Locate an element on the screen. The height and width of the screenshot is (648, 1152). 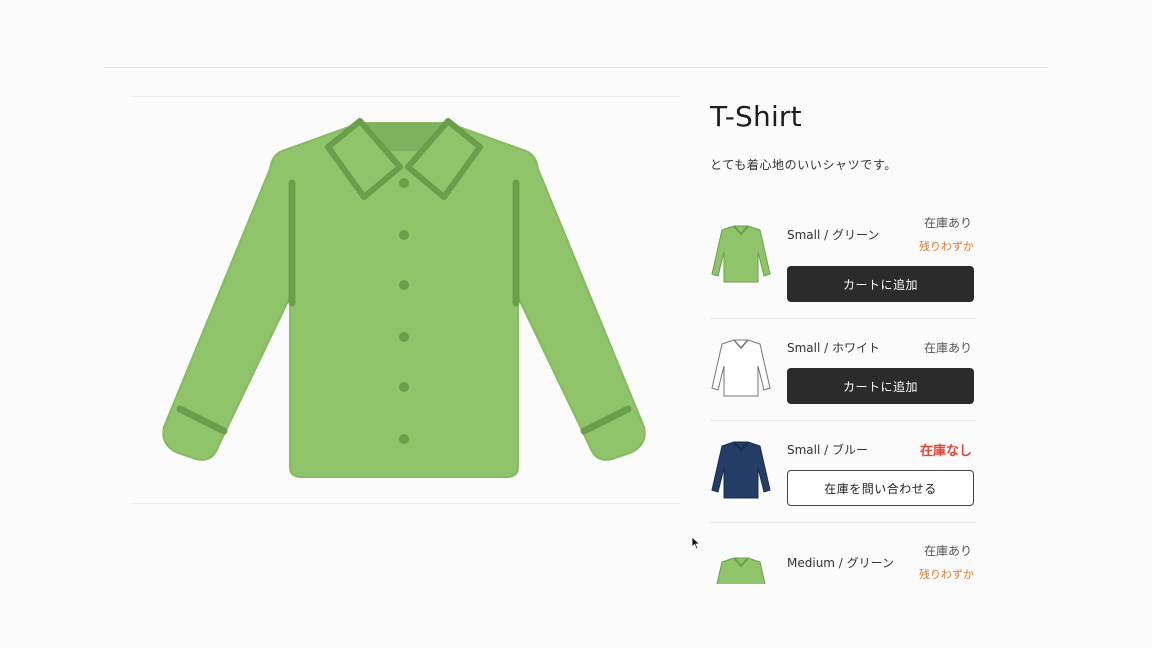
product-description: とても着心地のいいシャツです。 is located at coordinates (803, 165).